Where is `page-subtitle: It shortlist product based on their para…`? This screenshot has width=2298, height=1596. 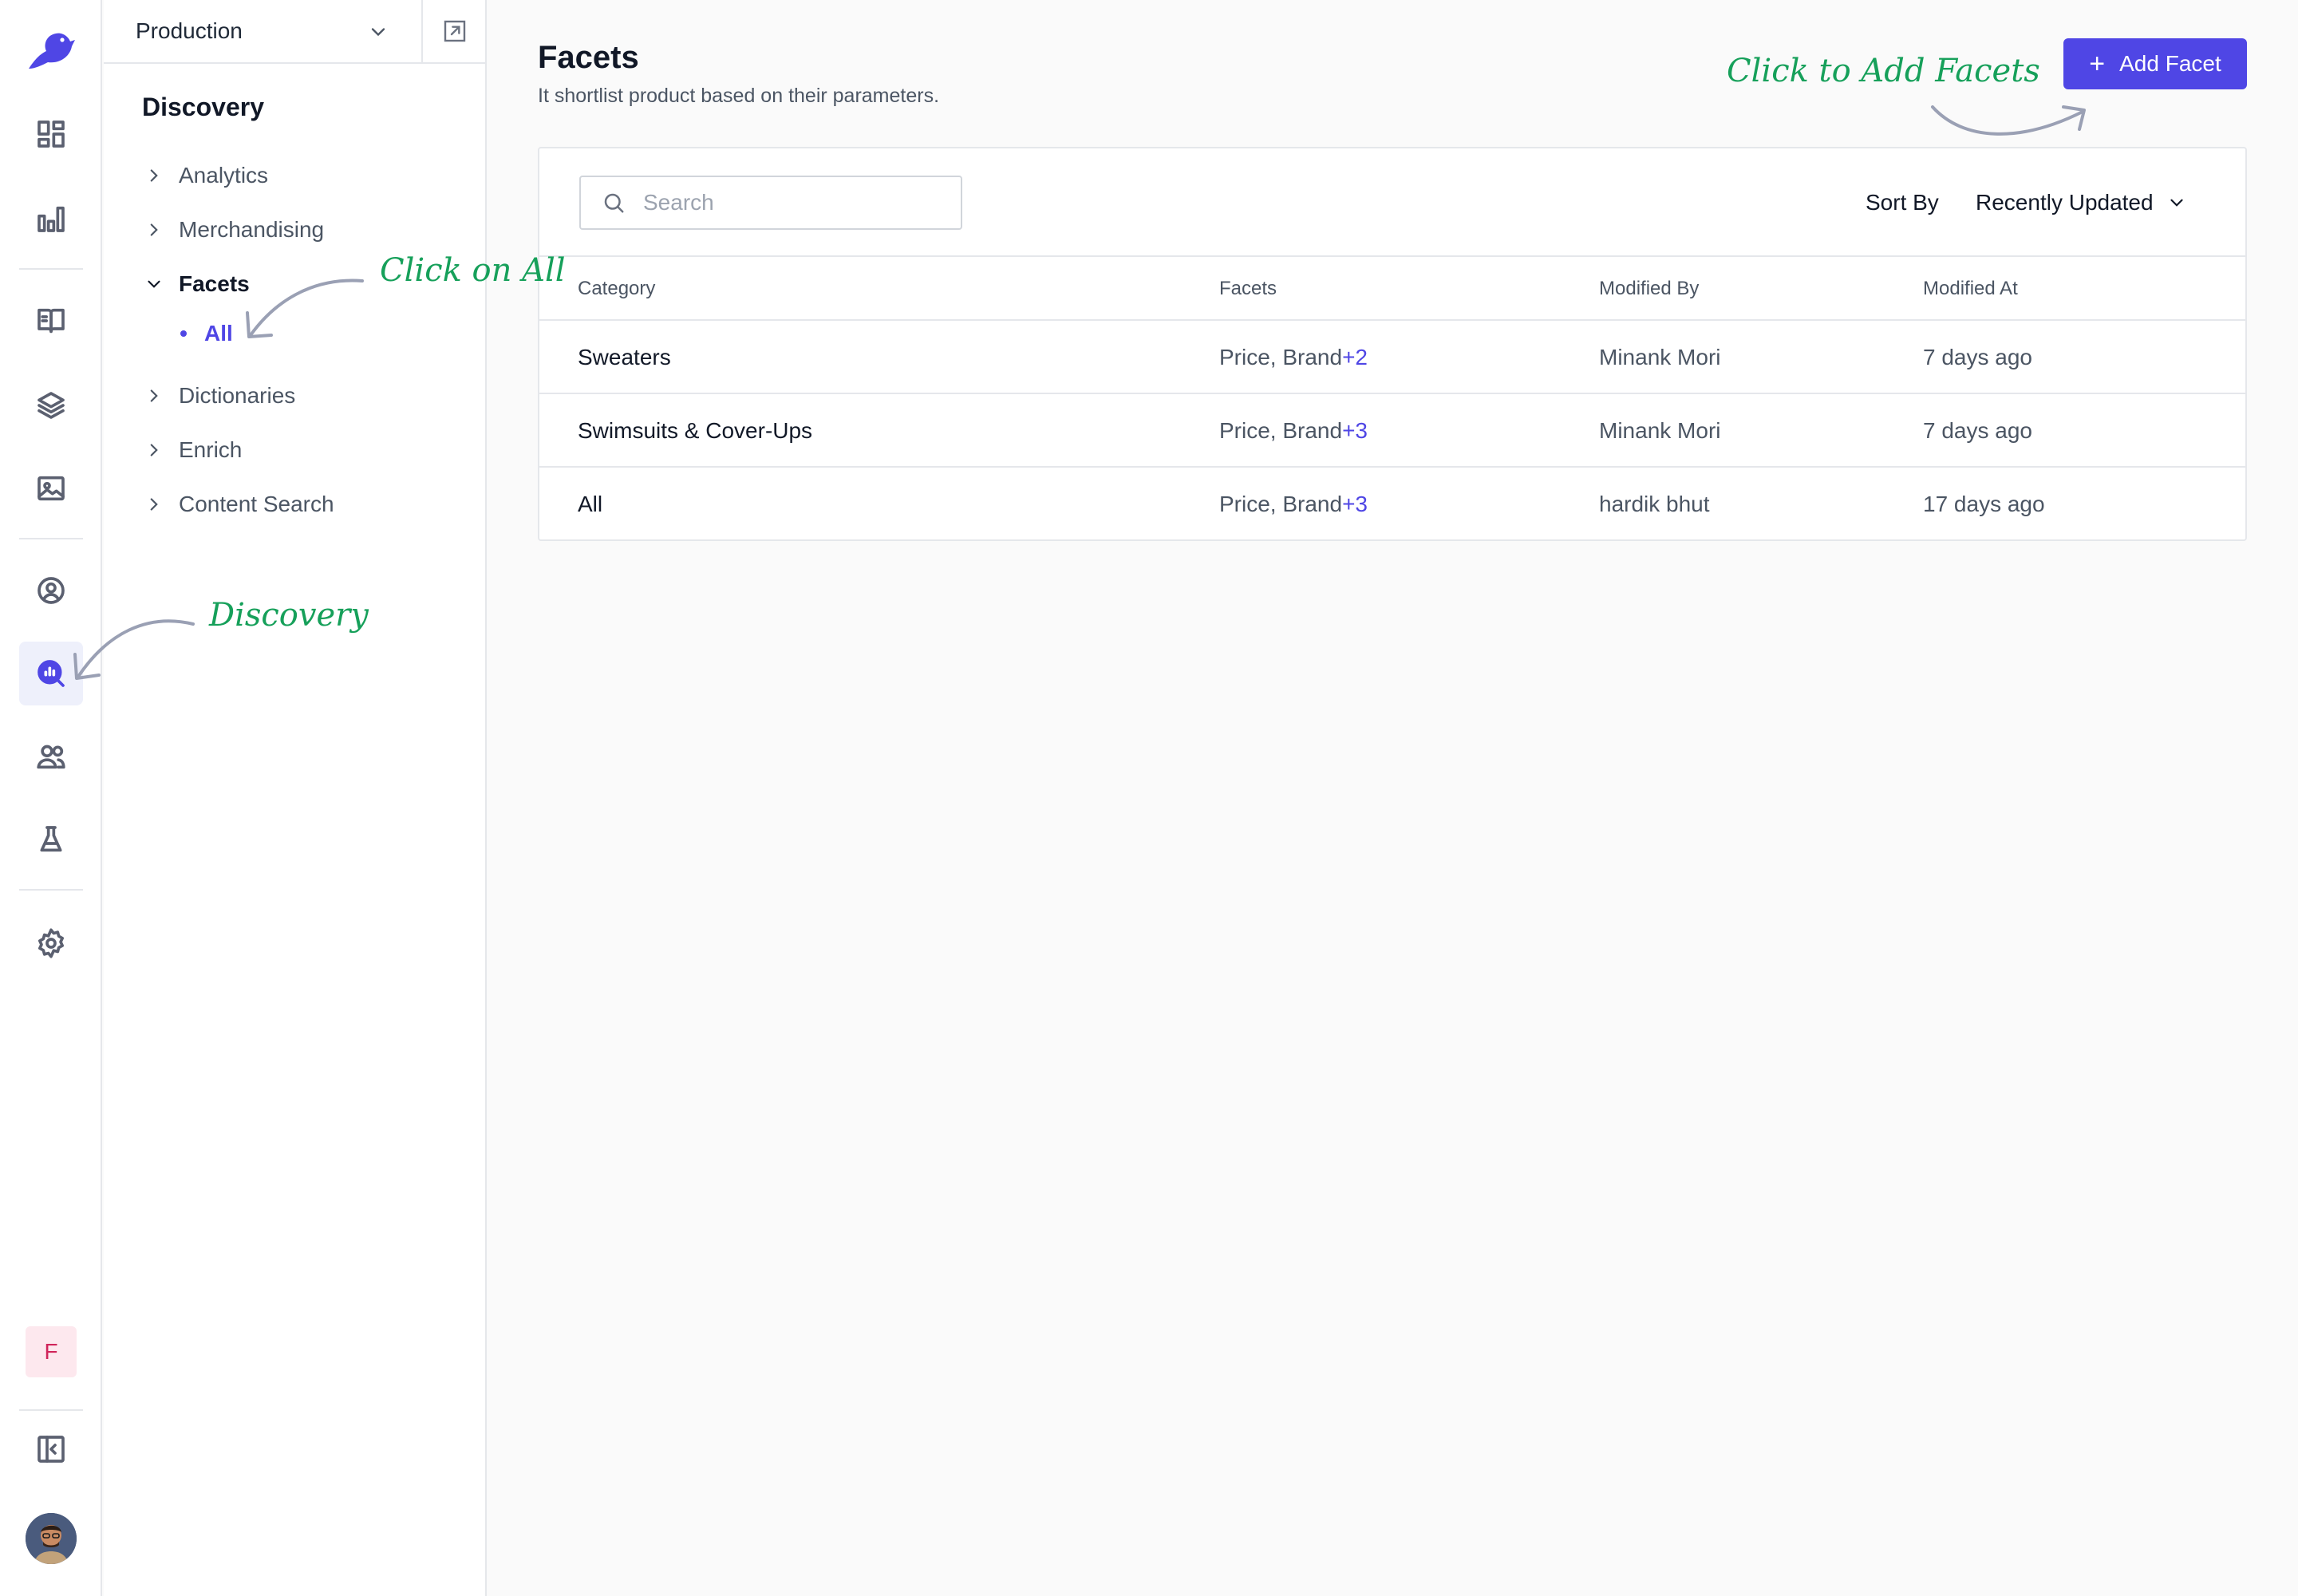 page-subtitle: It shortlist product based on their para… is located at coordinates (739, 96).